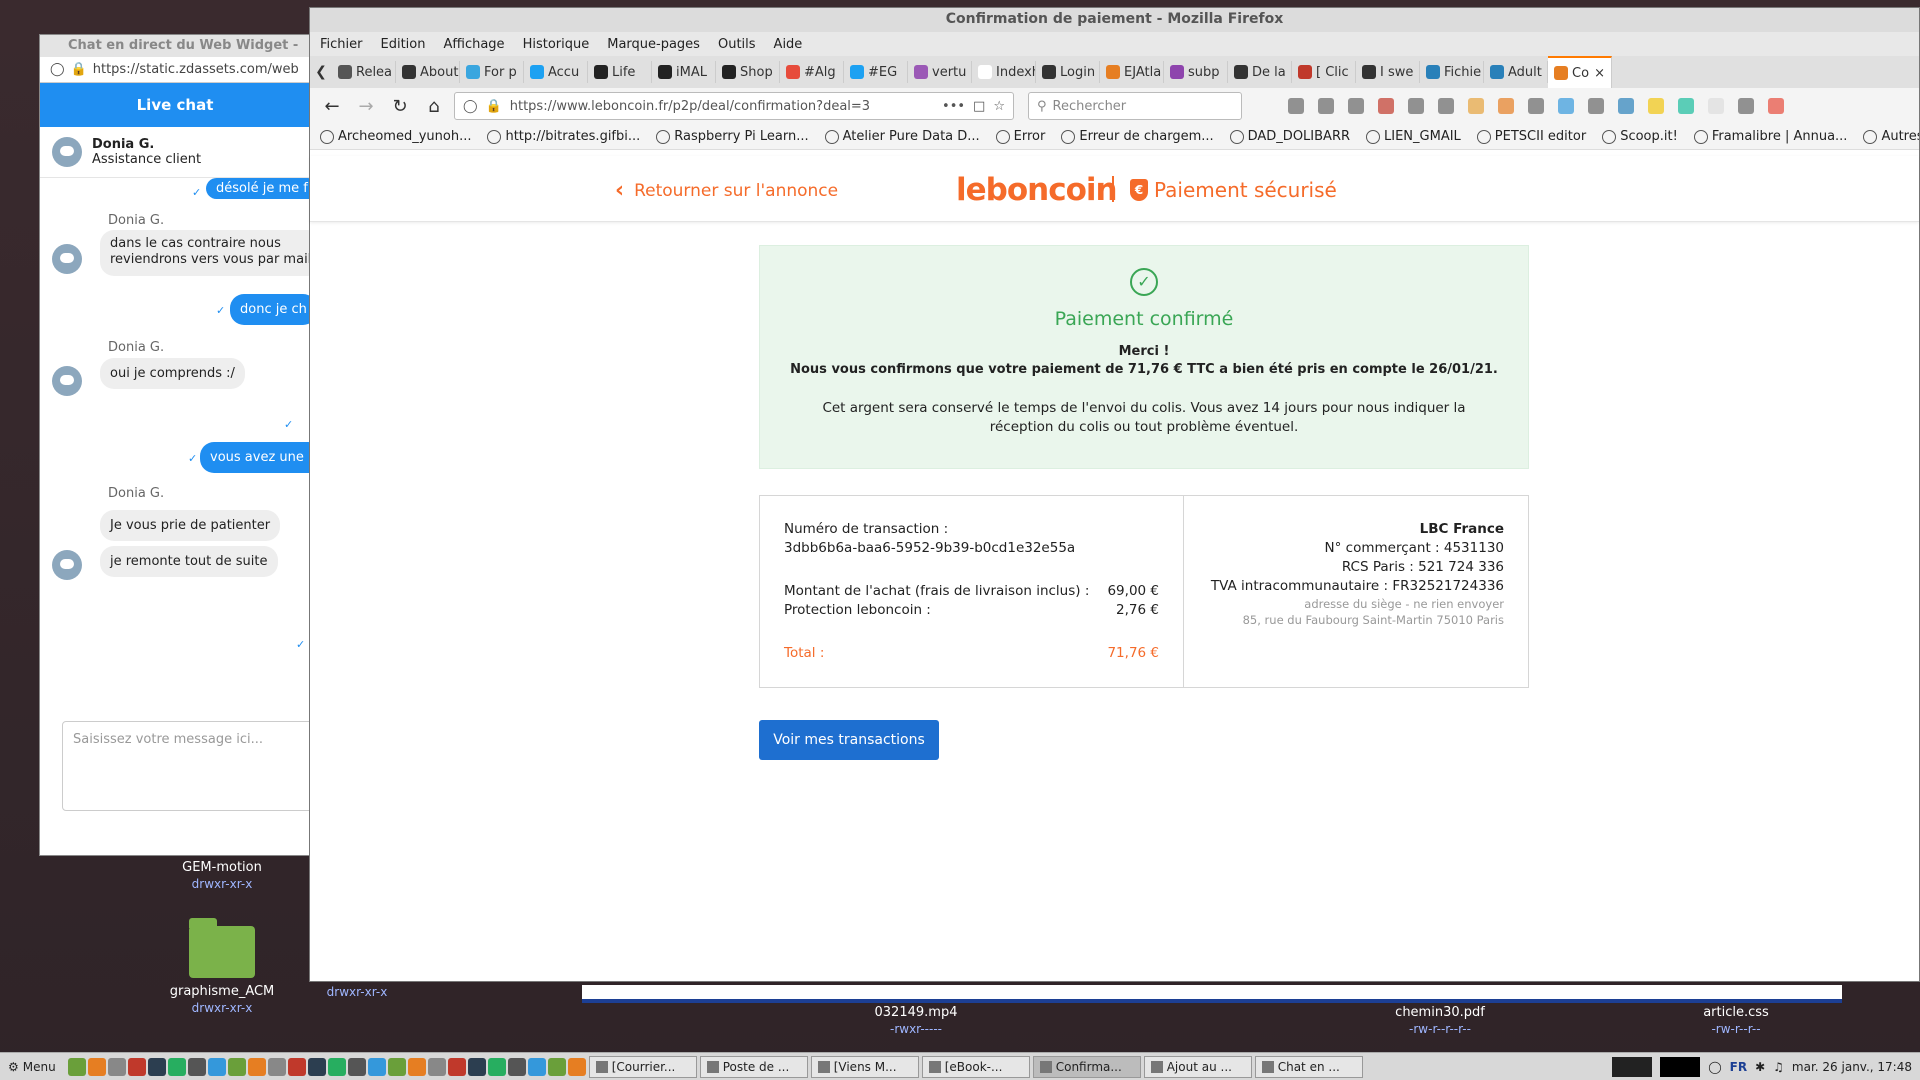 The image size is (1920, 1080). I want to click on shield-icon: ◯, so click(1714, 1067).